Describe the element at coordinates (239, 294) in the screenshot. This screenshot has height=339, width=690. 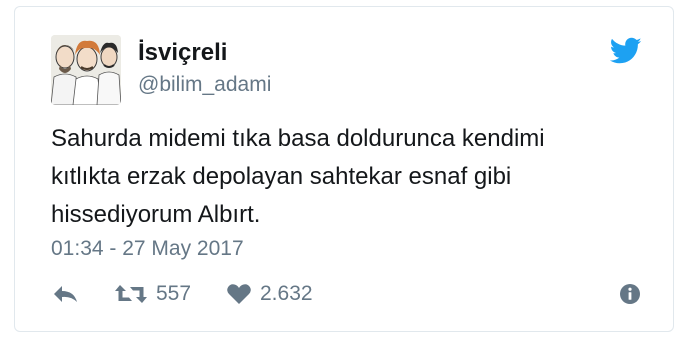
I see `heart-icon` at that location.